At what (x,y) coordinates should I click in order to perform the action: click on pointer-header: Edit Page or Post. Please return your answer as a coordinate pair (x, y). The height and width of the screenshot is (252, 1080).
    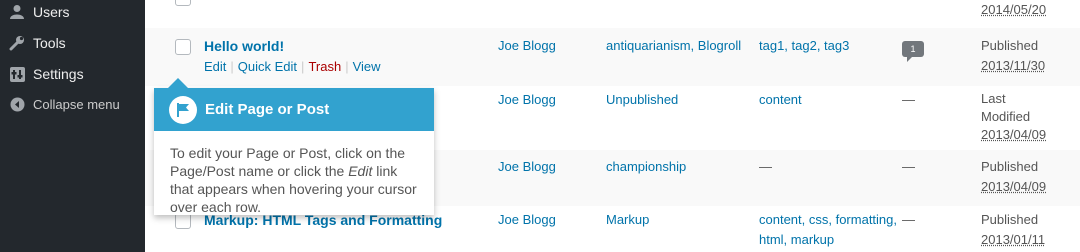
    Looking at the image, I should click on (294, 109).